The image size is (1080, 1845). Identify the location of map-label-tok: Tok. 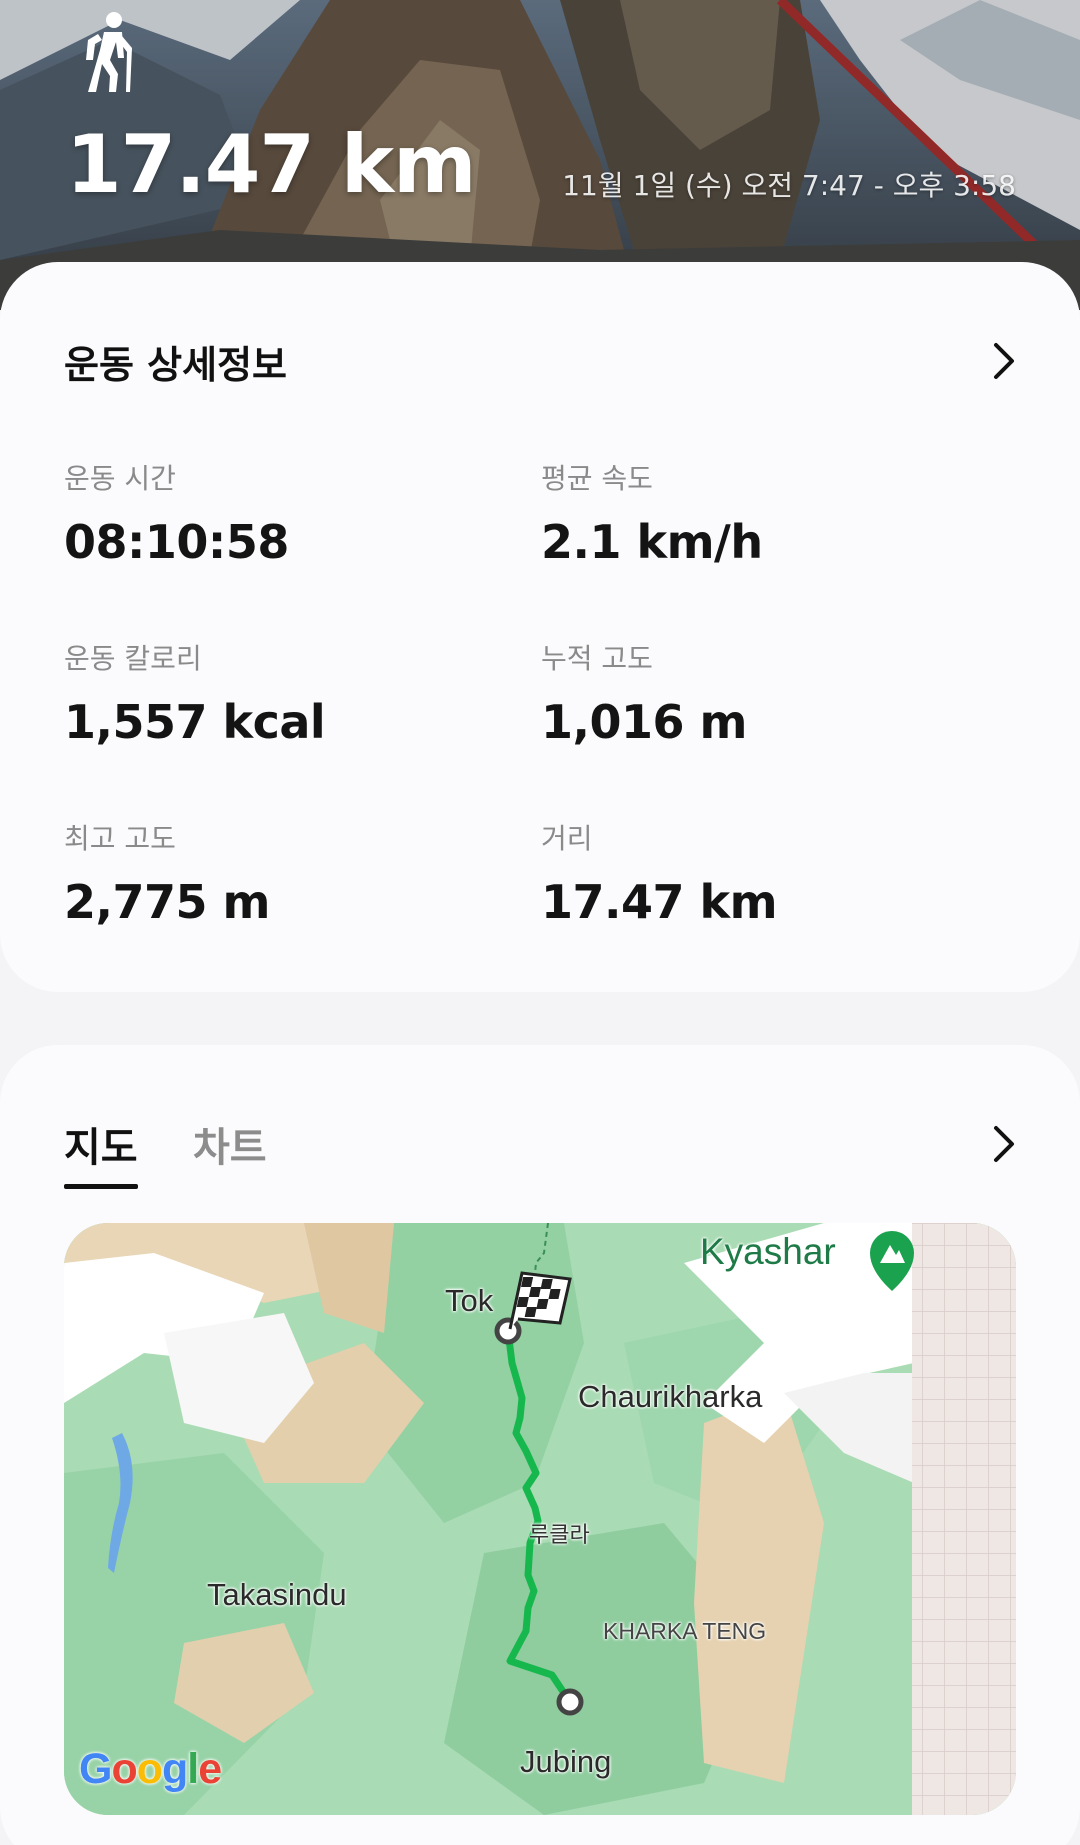
(469, 1300).